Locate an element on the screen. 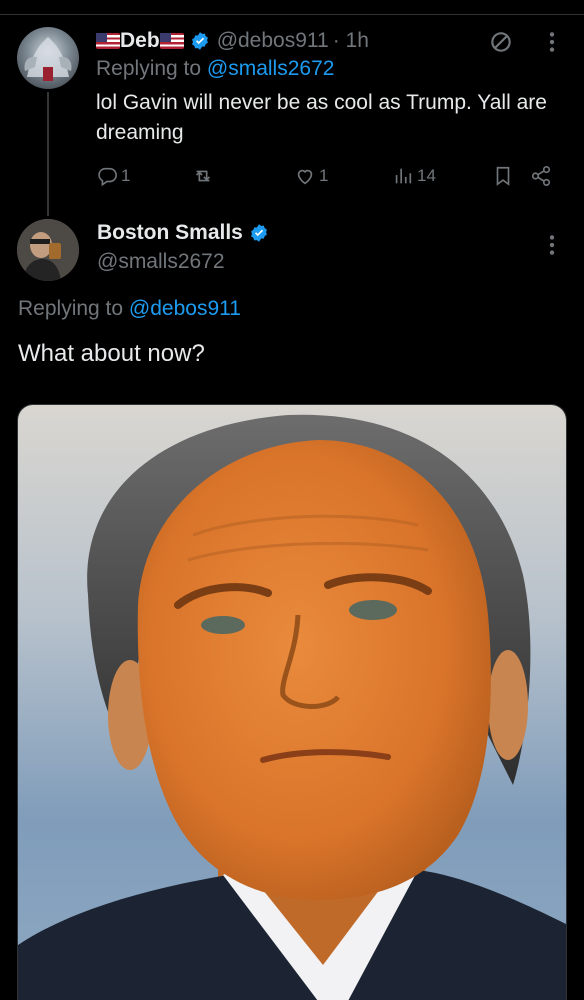  handle: @debos911 is located at coordinates (273, 41).